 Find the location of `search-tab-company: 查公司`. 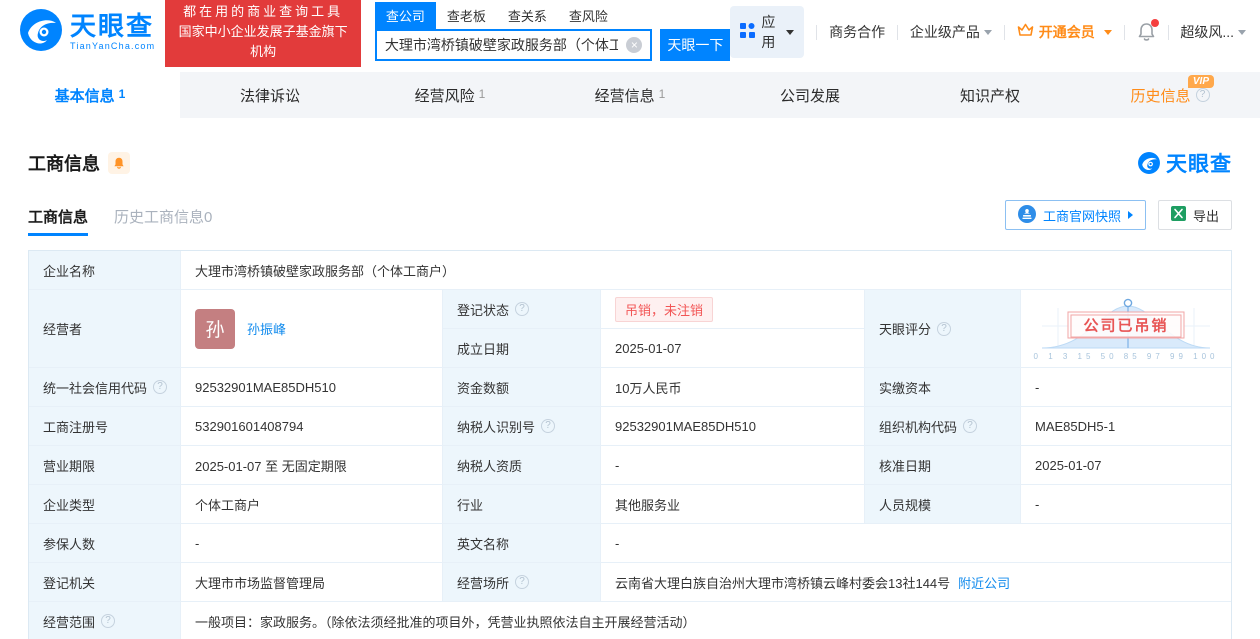

search-tab-company: 查公司 is located at coordinates (405, 15).